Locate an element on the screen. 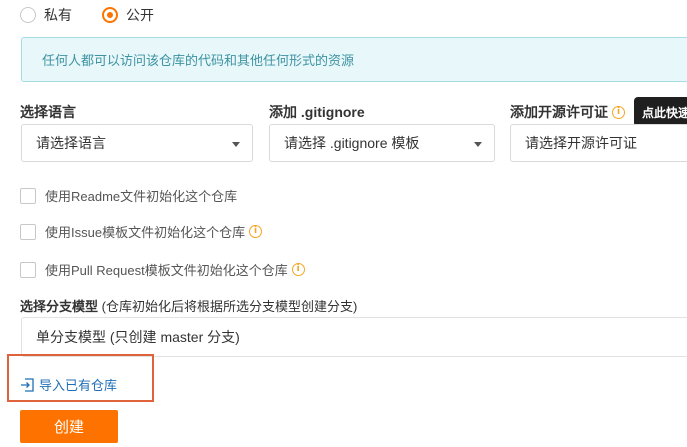 This screenshot has width=687, height=447. create-button: 创建 is located at coordinates (69, 426).